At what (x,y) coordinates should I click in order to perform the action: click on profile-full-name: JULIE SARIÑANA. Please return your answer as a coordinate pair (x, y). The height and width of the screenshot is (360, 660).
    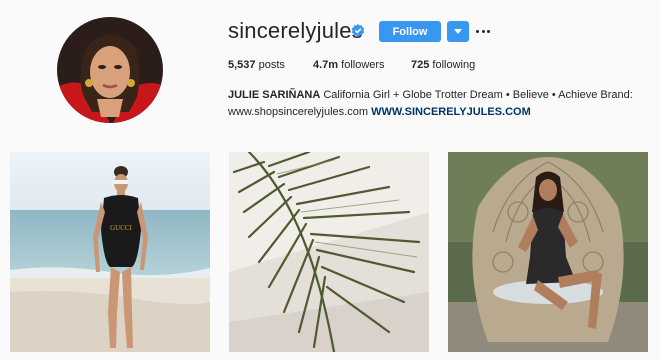
    Looking at the image, I should click on (274, 95).